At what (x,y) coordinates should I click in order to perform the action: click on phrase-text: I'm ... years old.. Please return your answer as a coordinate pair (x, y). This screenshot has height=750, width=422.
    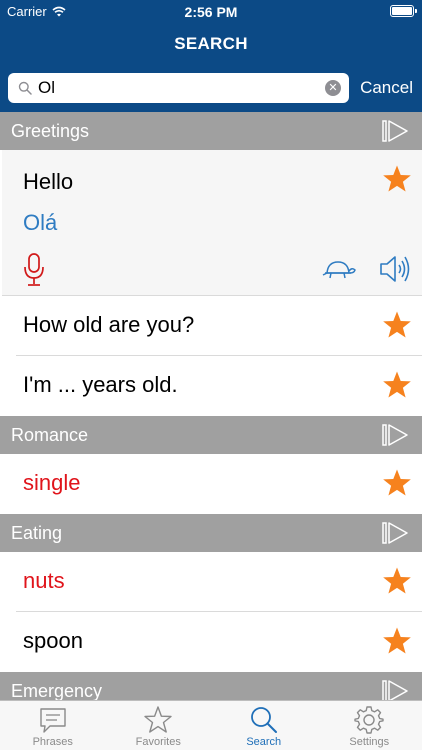
    Looking at the image, I should click on (100, 384).